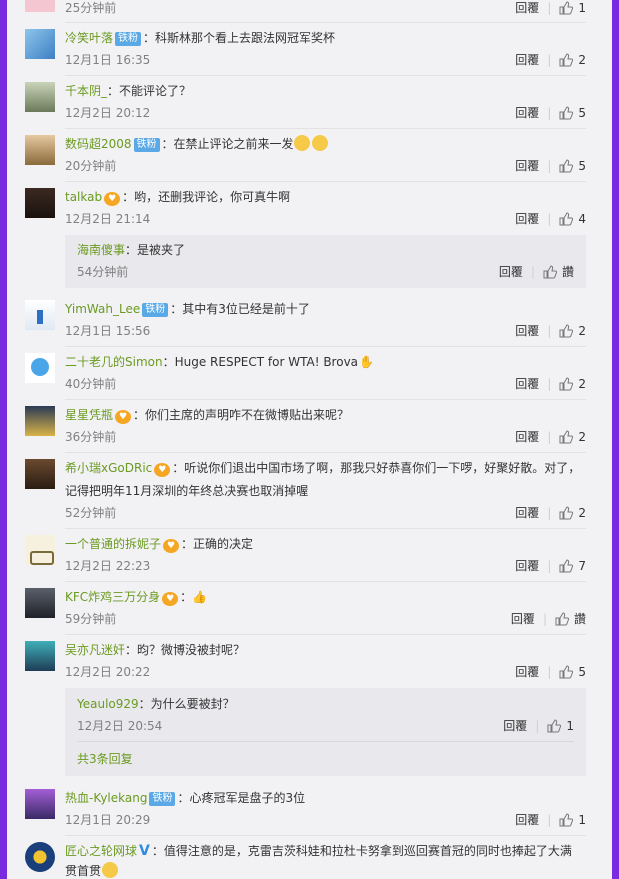  I want to click on comment-actions: 回覆 | 5, so click(550, 166).